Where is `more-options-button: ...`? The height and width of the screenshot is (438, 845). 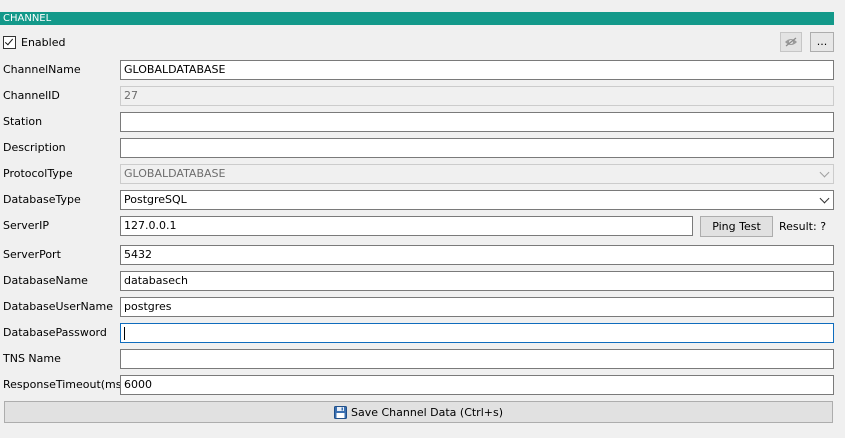 more-options-button: ... is located at coordinates (822, 42).